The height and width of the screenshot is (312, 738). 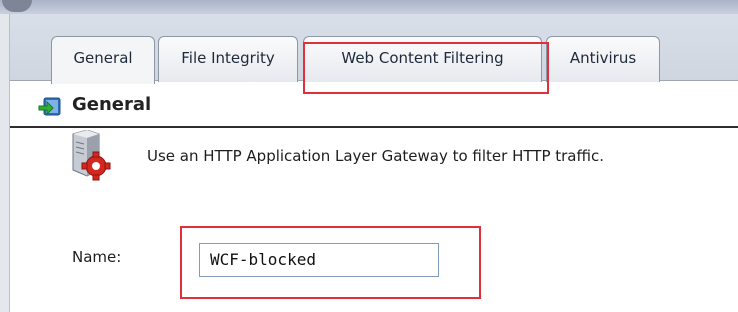 I want to click on name-label: Name:, so click(x=97, y=257).